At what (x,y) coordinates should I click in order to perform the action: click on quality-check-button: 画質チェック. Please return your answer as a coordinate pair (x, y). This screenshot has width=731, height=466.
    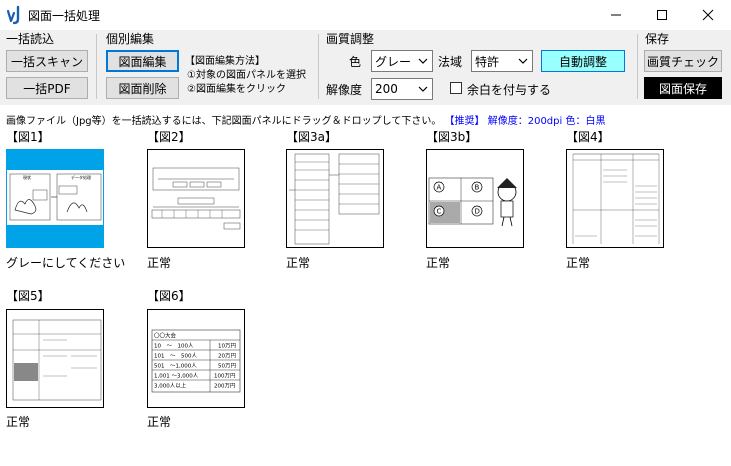
    Looking at the image, I should click on (683, 61).